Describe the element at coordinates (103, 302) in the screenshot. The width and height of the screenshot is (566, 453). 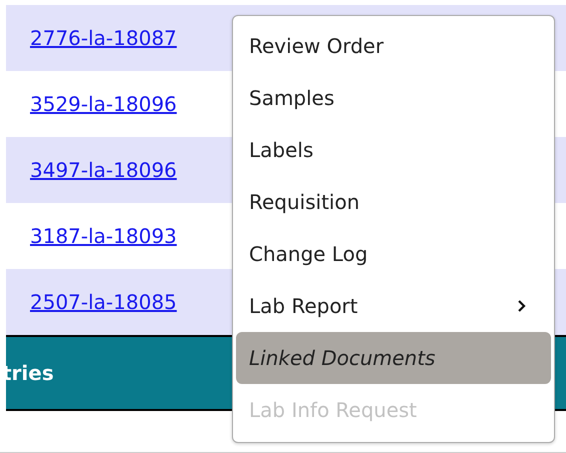
I see `order-link: 2507-la-18085` at that location.